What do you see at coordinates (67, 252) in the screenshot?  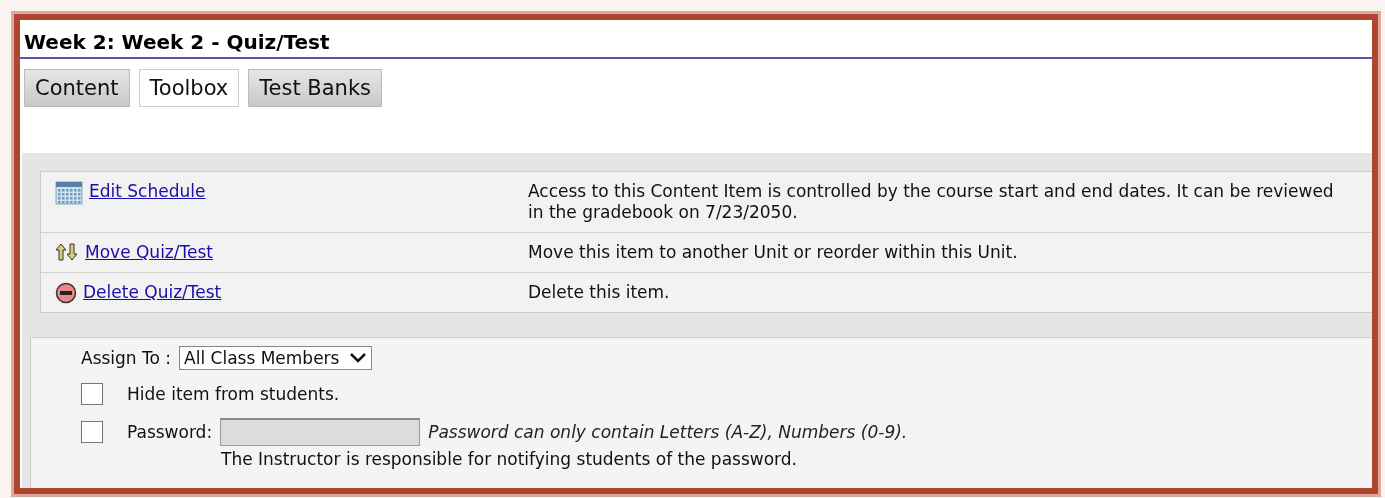 I see `arrows-icon` at bounding box center [67, 252].